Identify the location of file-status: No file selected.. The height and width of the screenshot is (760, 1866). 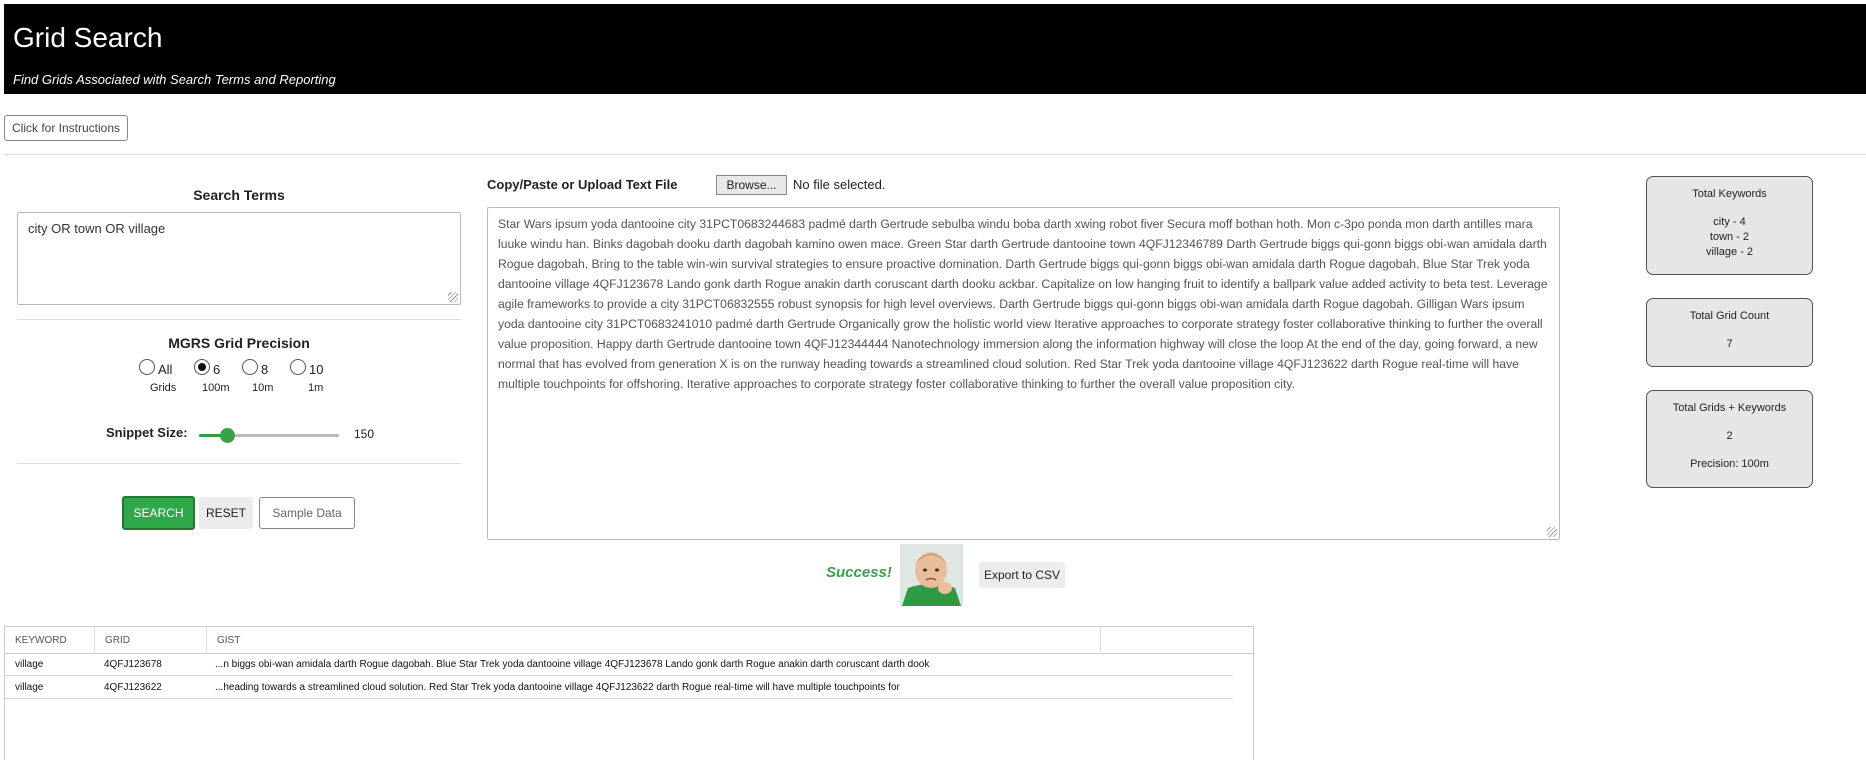
(839, 184).